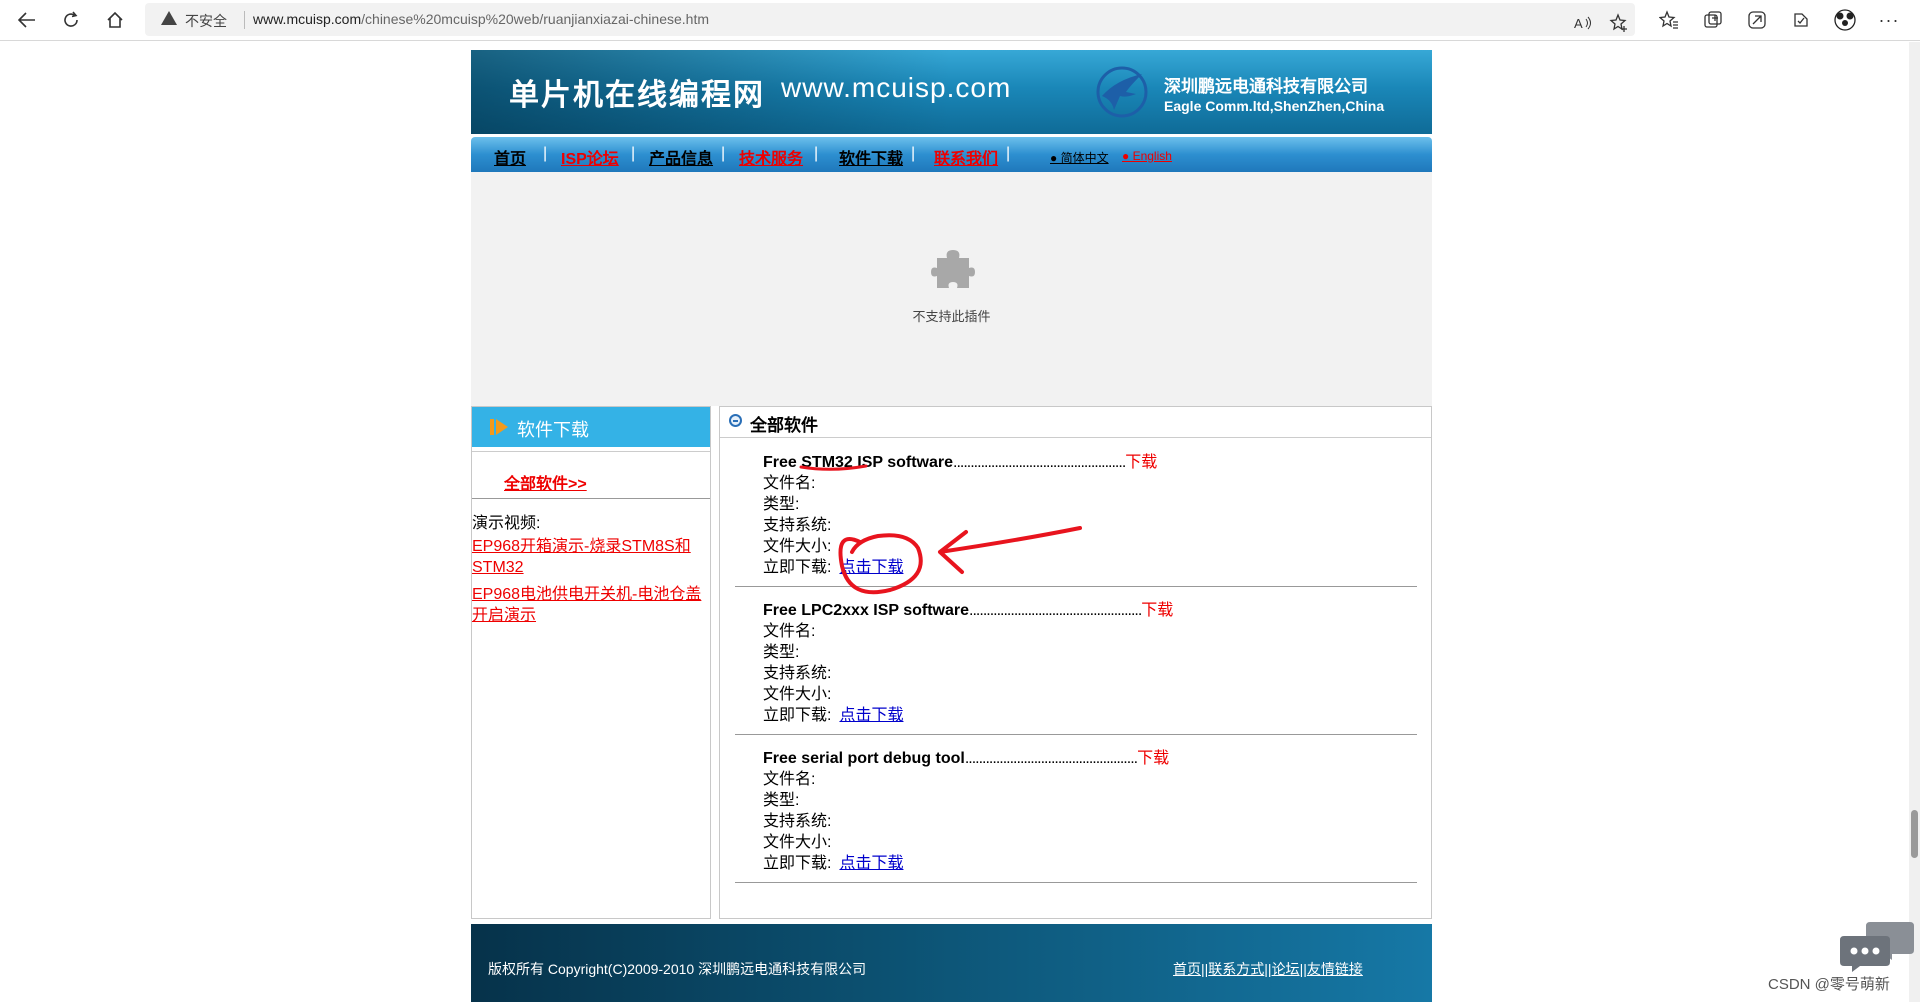 The image size is (1920, 1002). Describe the element at coordinates (1335, 969) in the screenshot. I see `footer-link-friends: 友情链接` at that location.